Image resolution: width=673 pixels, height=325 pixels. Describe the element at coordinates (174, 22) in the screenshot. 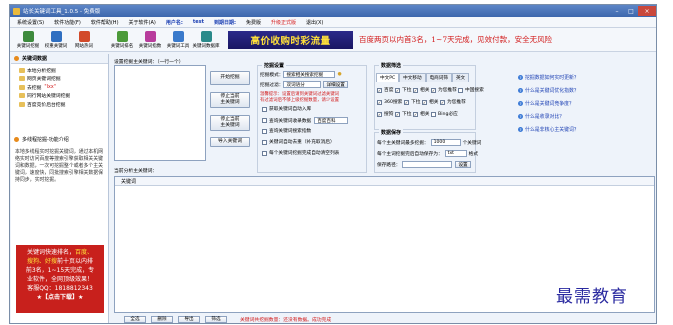

I see `menu-item-4: 用户名:` at that location.